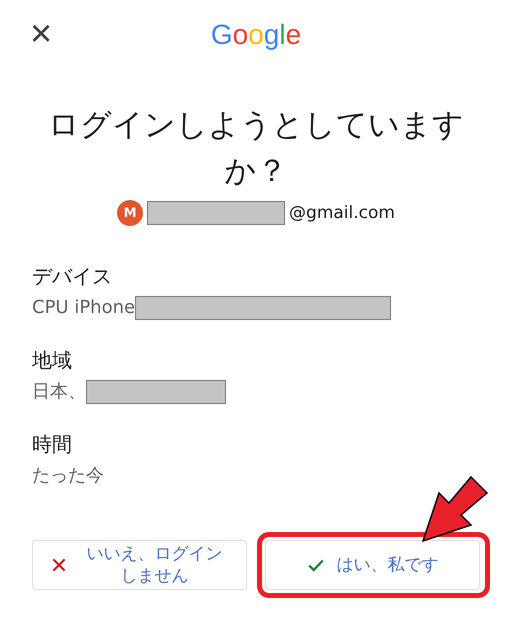  What do you see at coordinates (59, 565) in the screenshot?
I see `cross-icon` at bounding box center [59, 565].